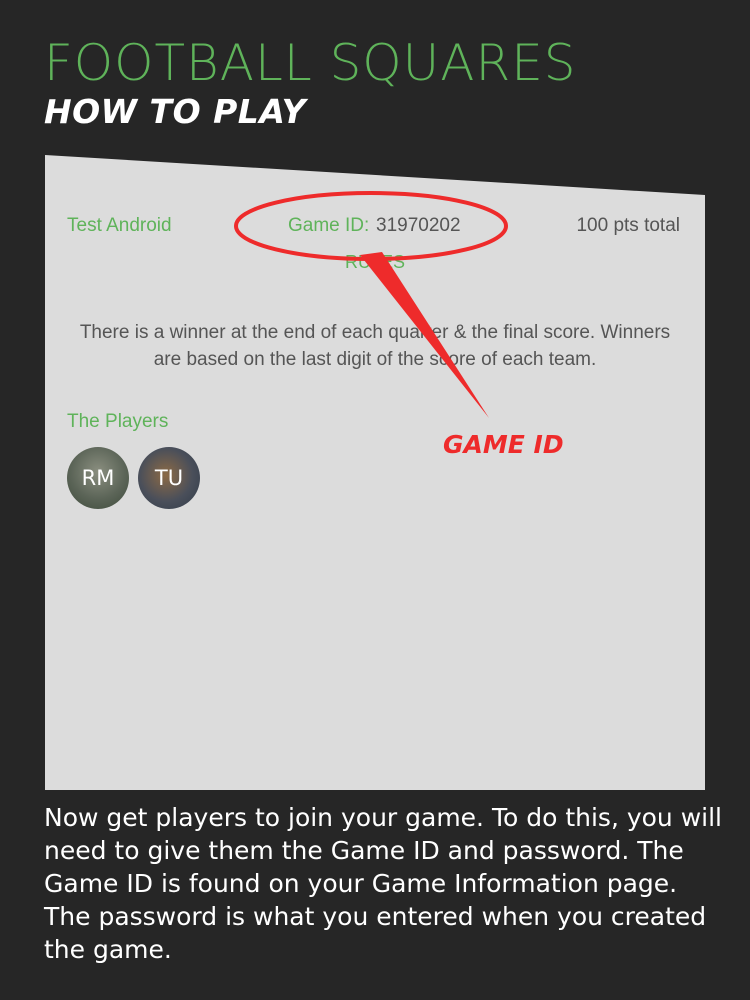  What do you see at coordinates (329, 225) in the screenshot?
I see `game-id-label: Game ID:` at bounding box center [329, 225].